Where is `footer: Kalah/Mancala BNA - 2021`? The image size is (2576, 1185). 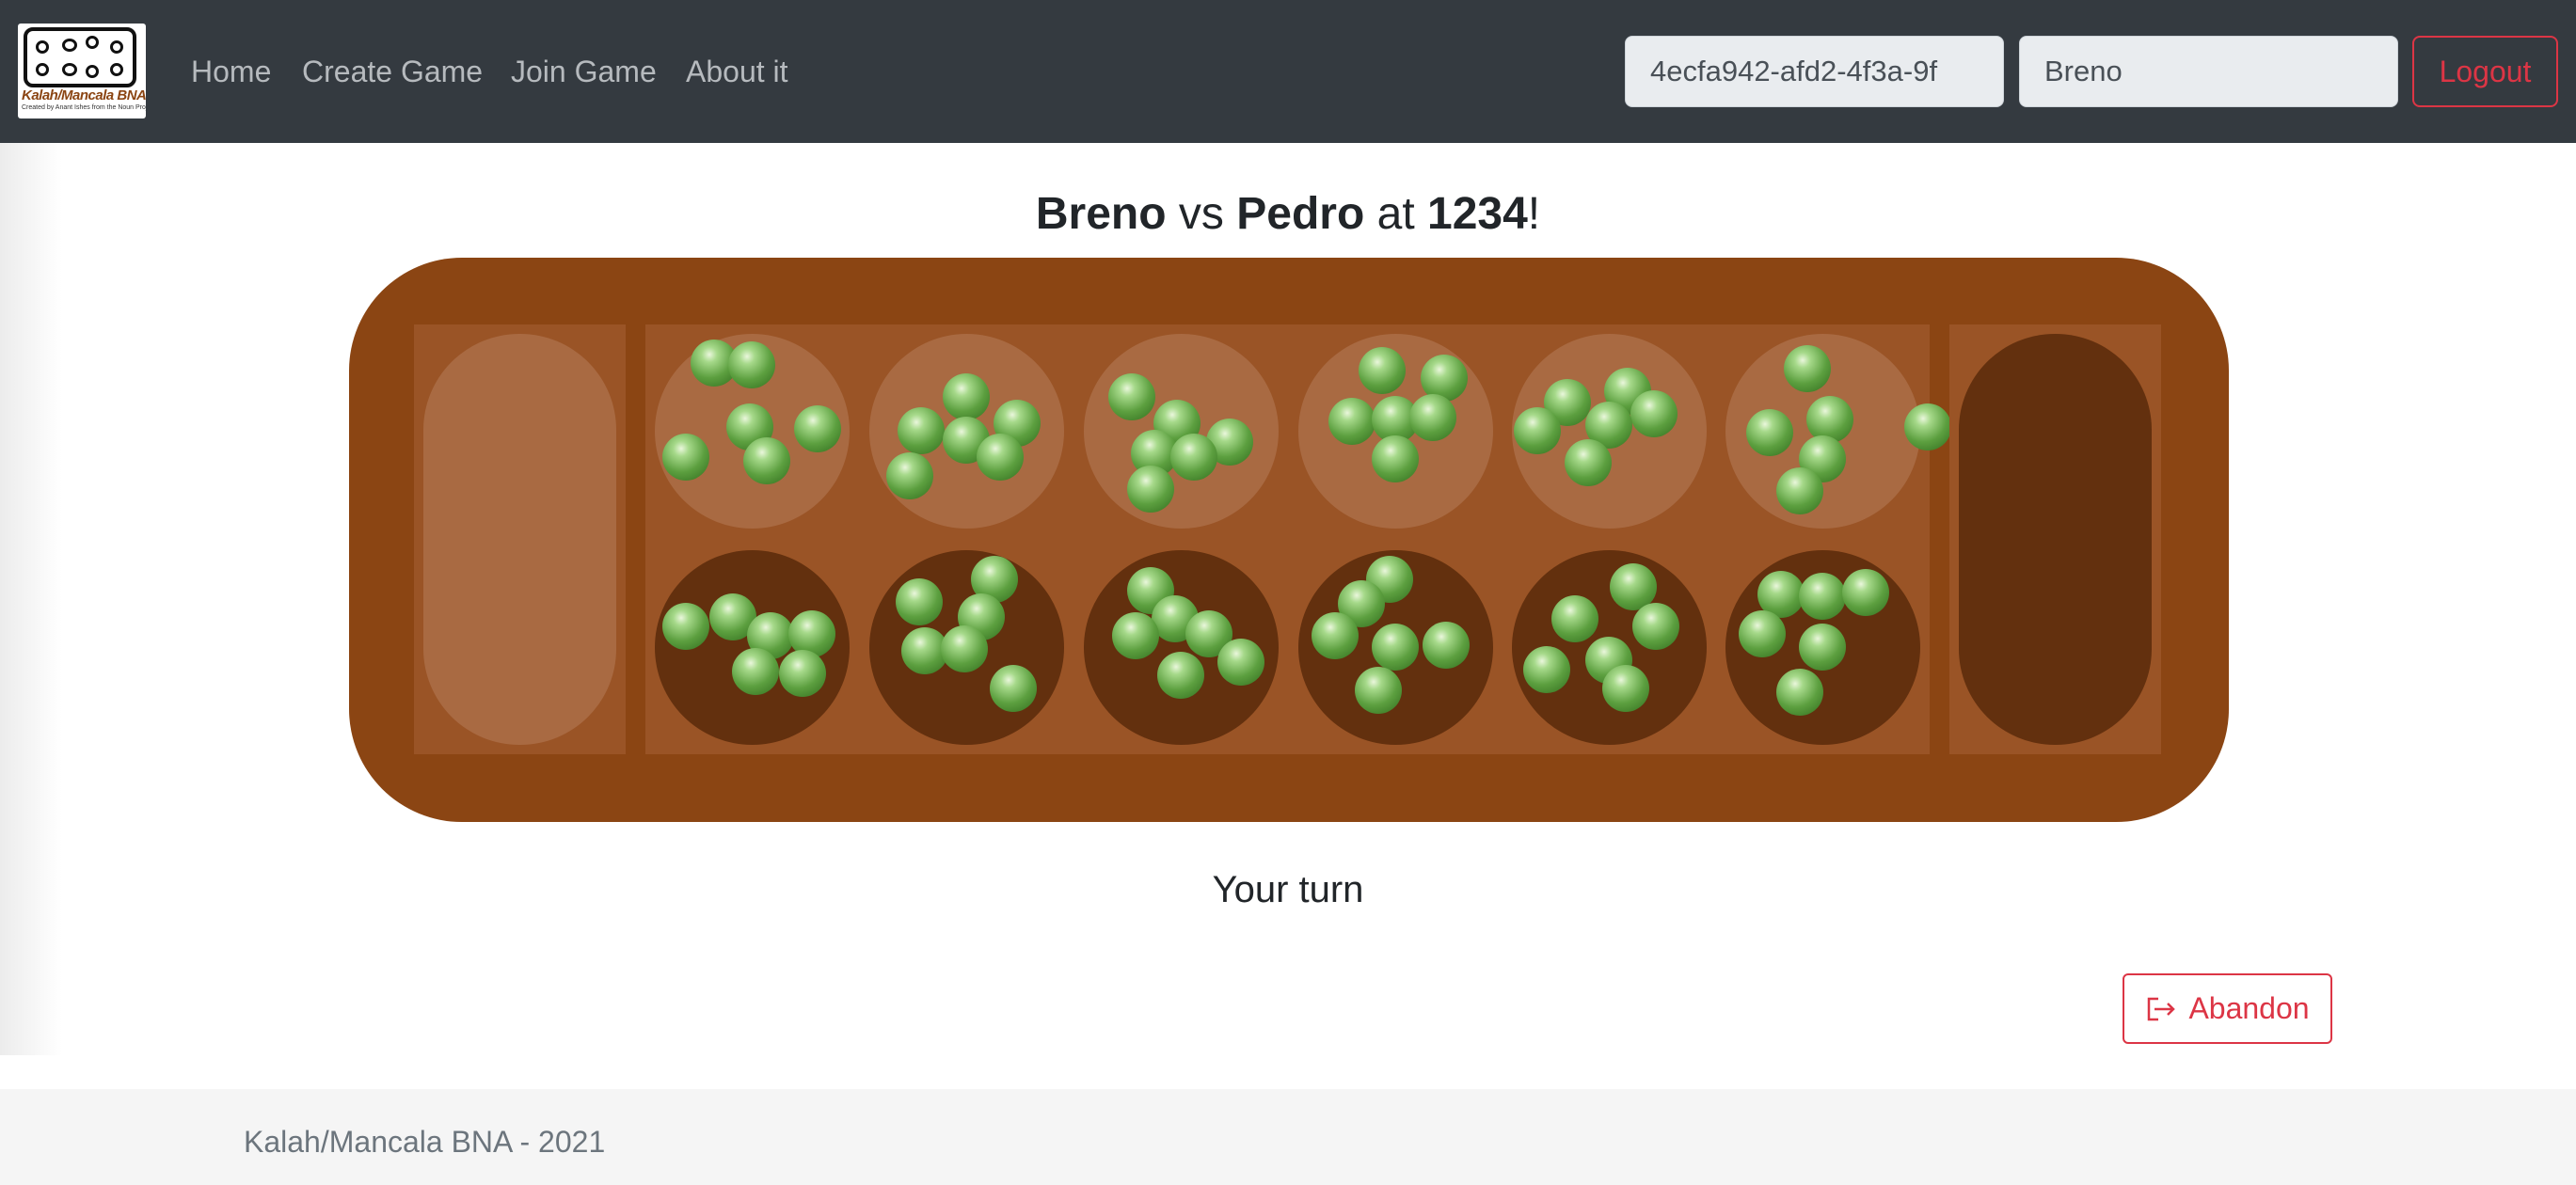 footer: Kalah/Mancala BNA - 2021 is located at coordinates (1288, 1137).